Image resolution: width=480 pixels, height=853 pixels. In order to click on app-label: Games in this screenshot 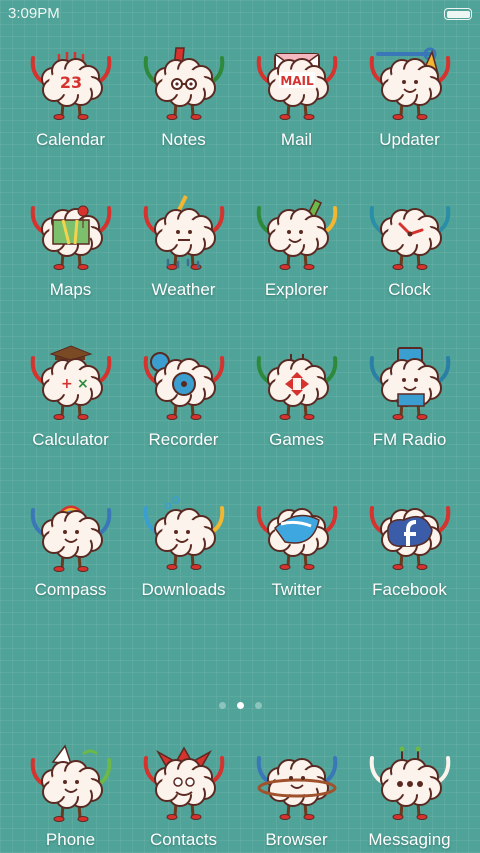, I will do `click(296, 439)`.